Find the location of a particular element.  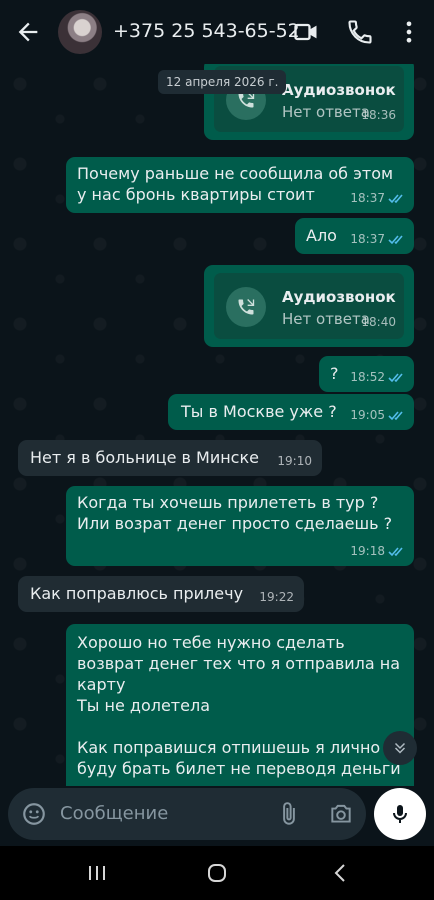

message-time: 18:40 is located at coordinates (378, 322).